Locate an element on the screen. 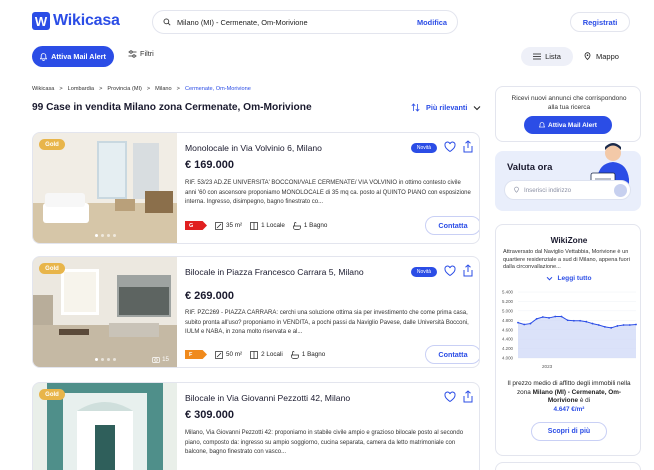 This screenshot has height=470, width=654. register-button: Registrati is located at coordinates (600, 22).